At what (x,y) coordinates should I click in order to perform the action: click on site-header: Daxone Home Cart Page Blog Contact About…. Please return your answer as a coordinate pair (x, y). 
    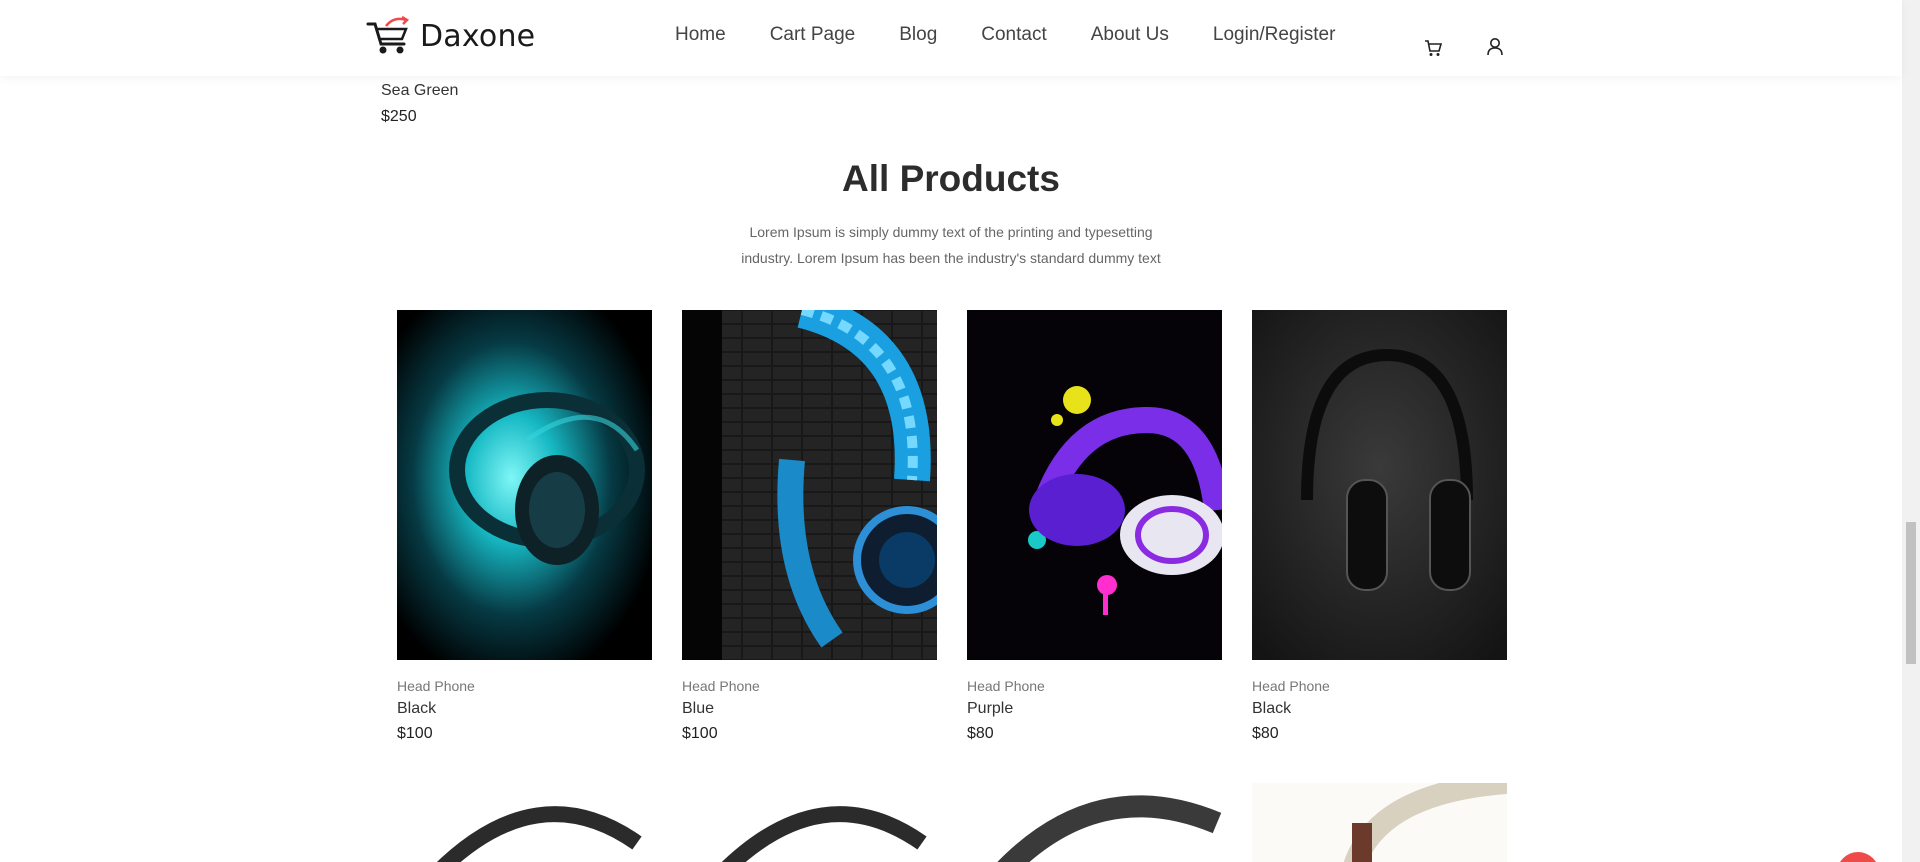
    Looking at the image, I should click on (951, 38).